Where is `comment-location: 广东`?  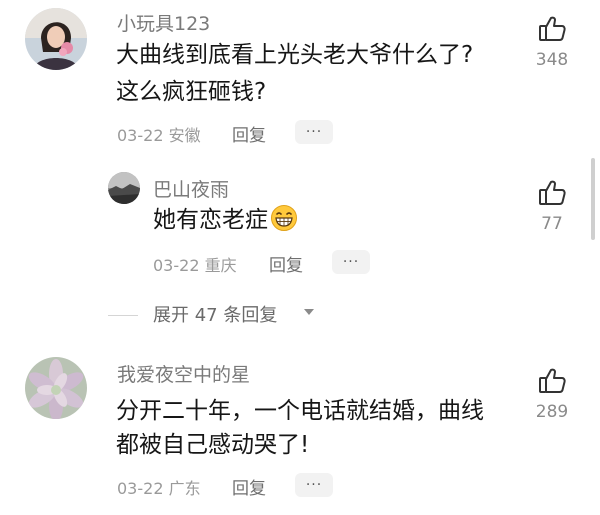
comment-location: 广东 is located at coordinates (184, 488).